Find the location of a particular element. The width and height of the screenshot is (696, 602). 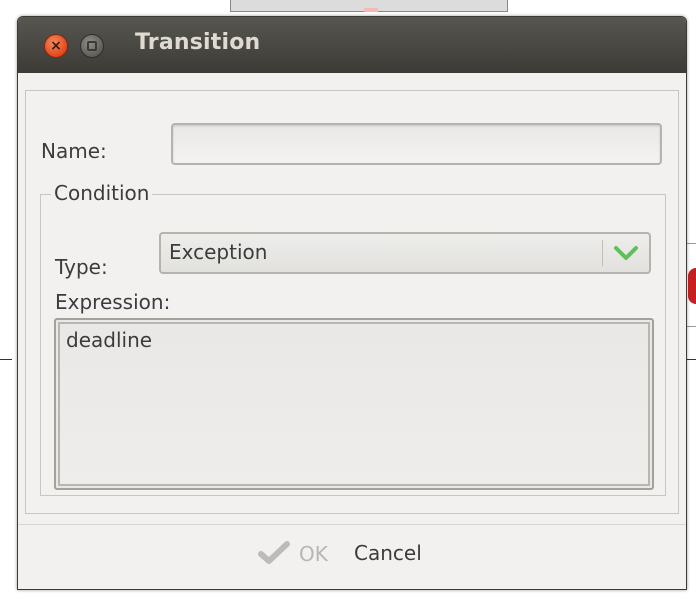

close-glyph: × is located at coordinates (56, 46).